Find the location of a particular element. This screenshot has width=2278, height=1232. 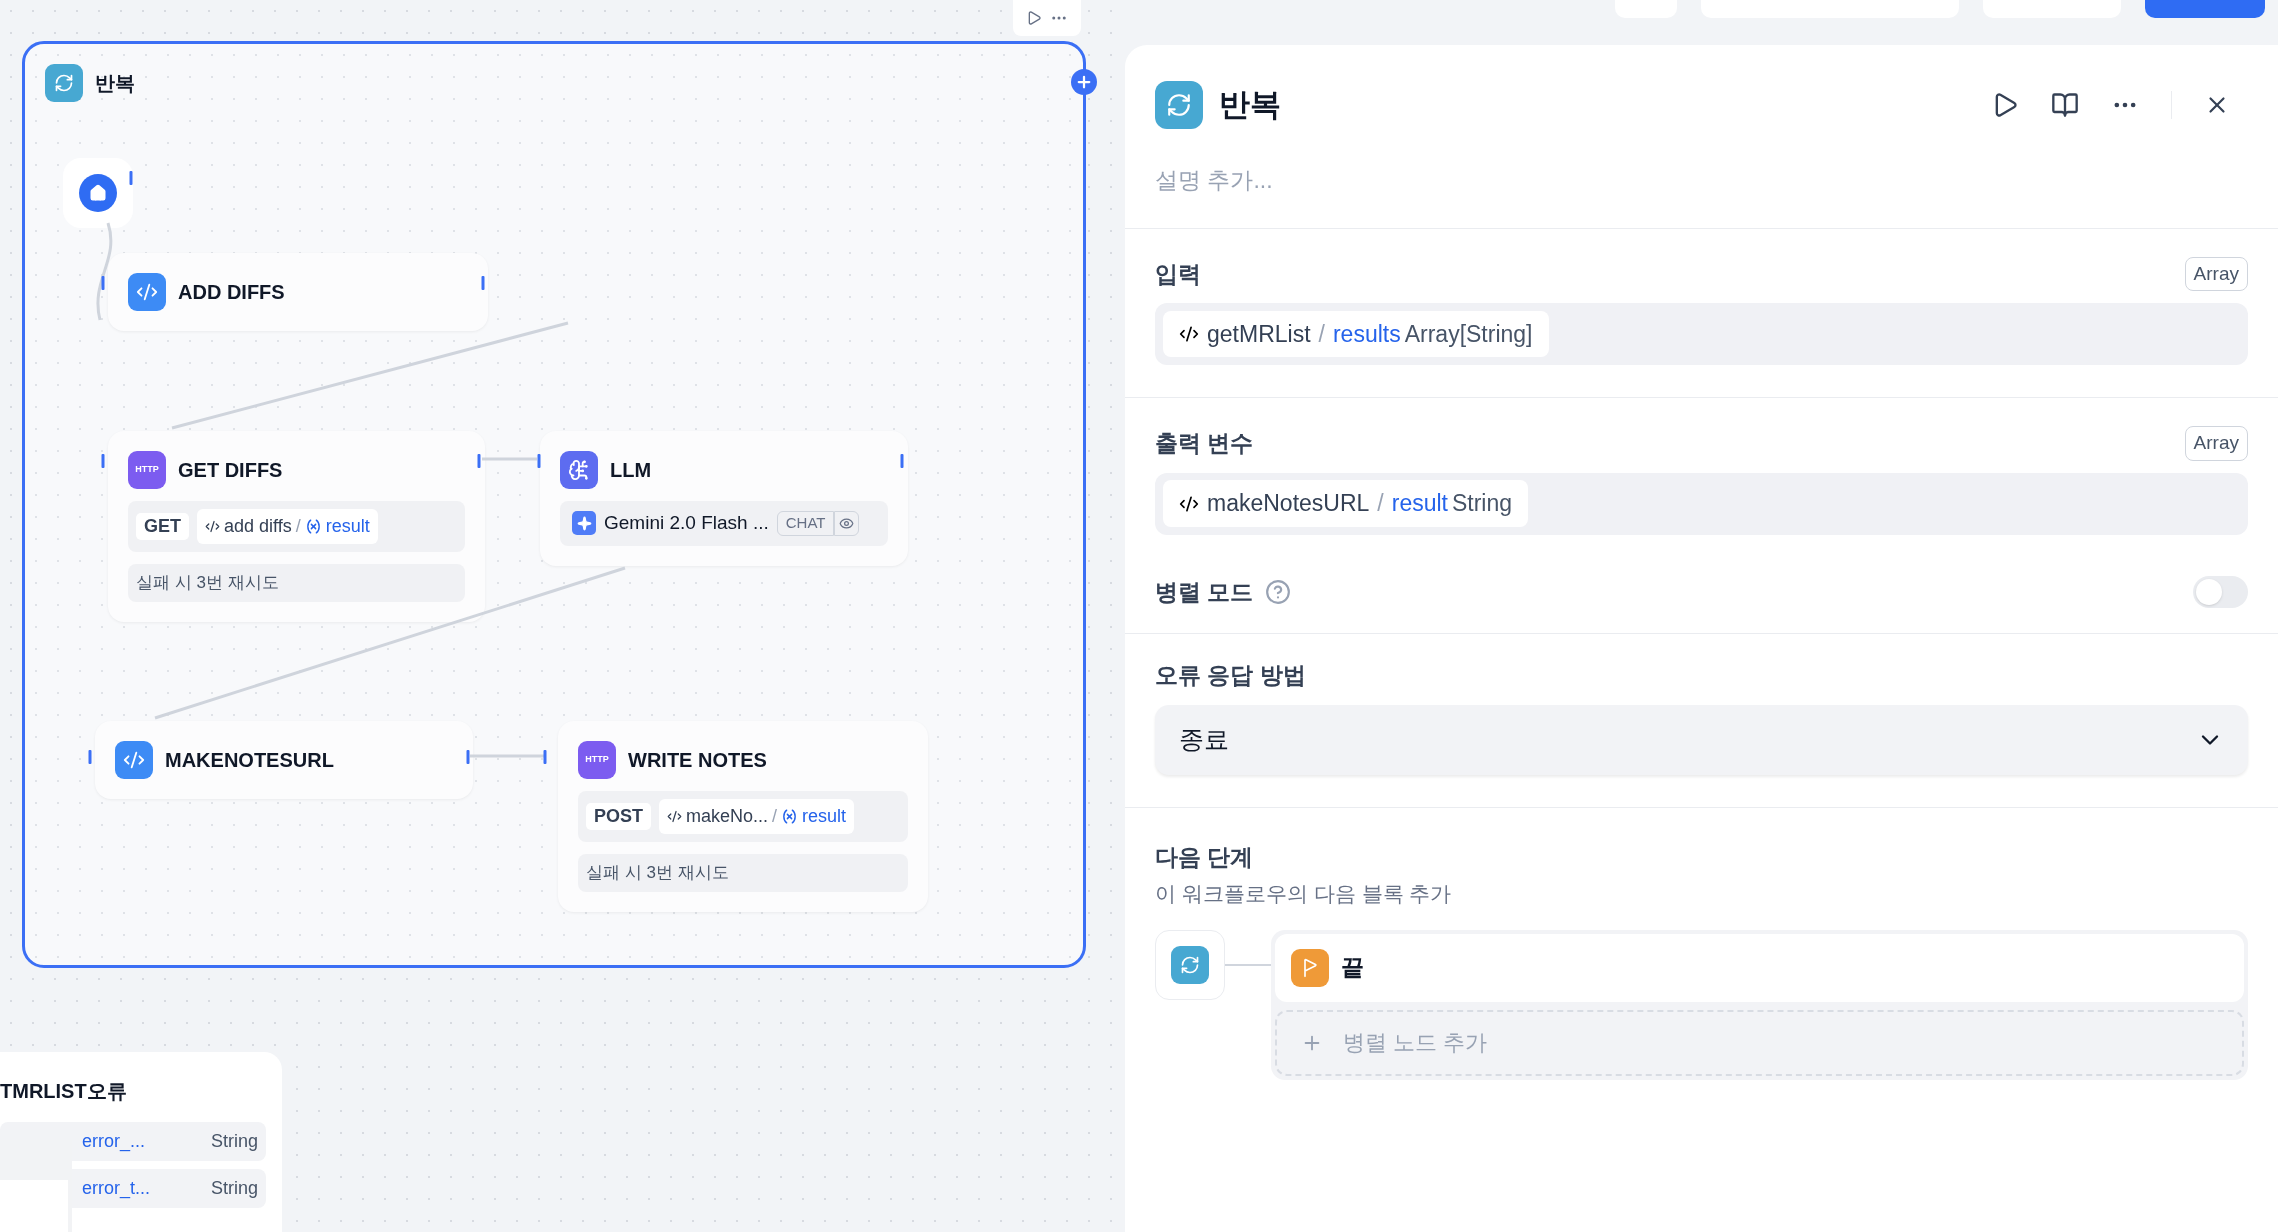

eye-icon is located at coordinates (847, 523).